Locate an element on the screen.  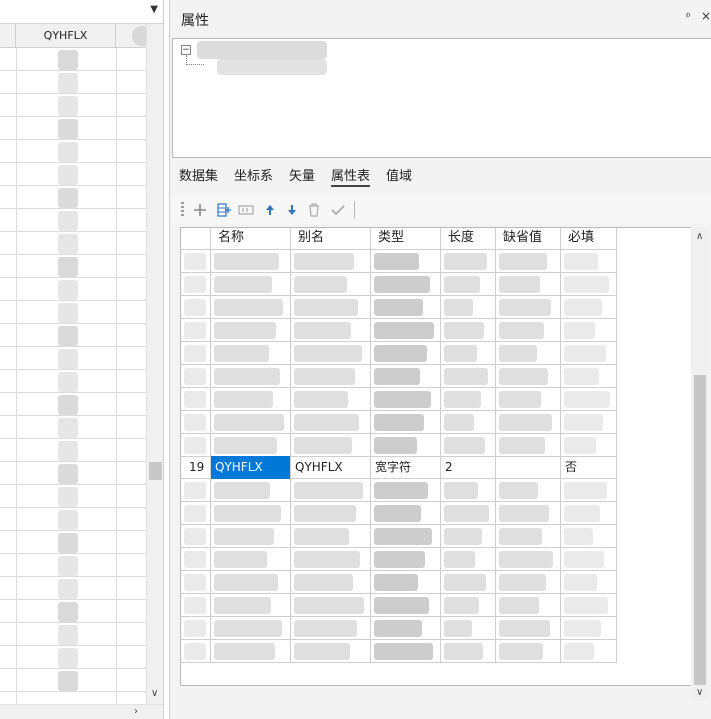
left-horizontal-scrollbar: › is located at coordinates (81, 711).